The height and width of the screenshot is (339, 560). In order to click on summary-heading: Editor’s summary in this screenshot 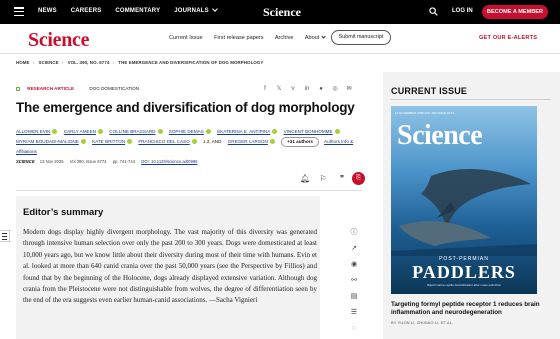, I will do `click(63, 212)`.